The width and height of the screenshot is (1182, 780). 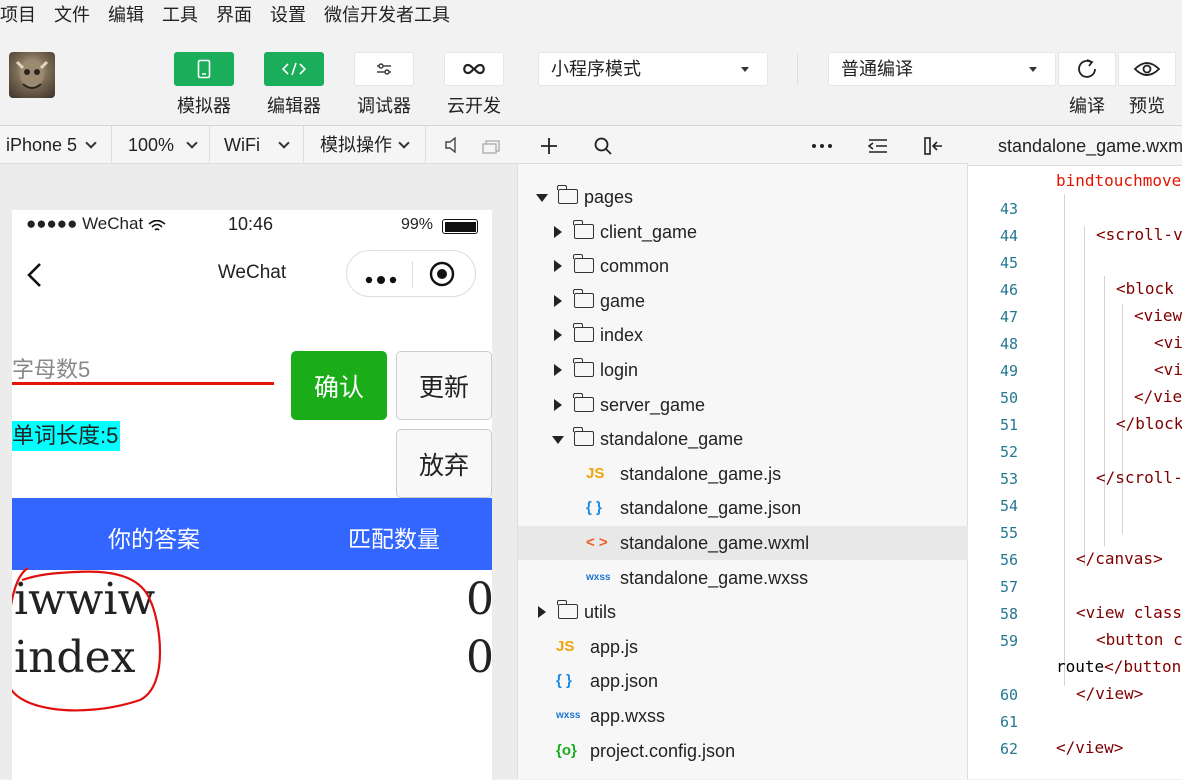 What do you see at coordinates (56, 145) in the screenshot?
I see `device-select: iPhone 5` at bounding box center [56, 145].